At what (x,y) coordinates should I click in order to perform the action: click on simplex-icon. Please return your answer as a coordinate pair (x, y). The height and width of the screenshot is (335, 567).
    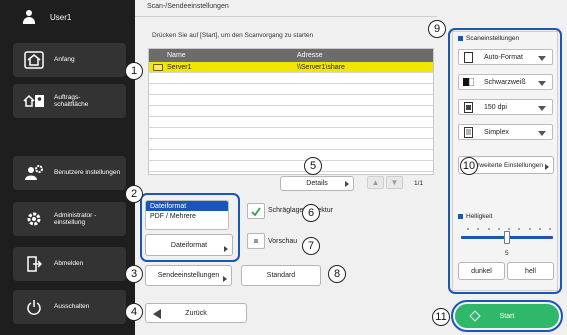
    Looking at the image, I should click on (468, 132).